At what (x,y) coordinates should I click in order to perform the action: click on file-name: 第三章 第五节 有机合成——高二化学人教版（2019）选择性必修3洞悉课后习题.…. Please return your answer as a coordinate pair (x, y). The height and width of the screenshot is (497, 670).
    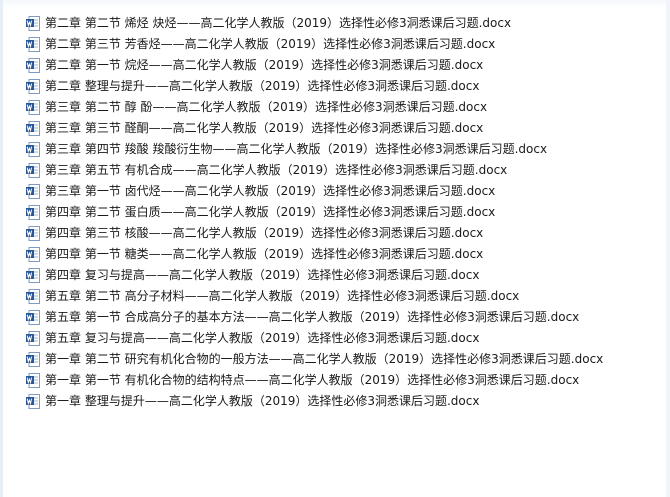
    Looking at the image, I should click on (276, 170).